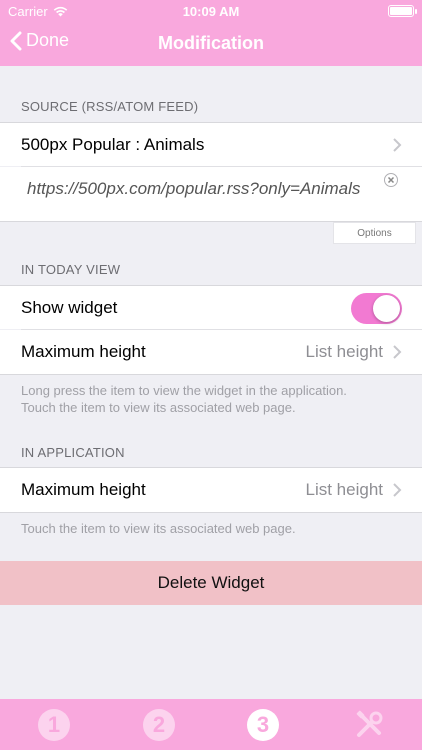 The width and height of the screenshot is (422, 750). I want to click on tab-step-1: 1, so click(54, 725).